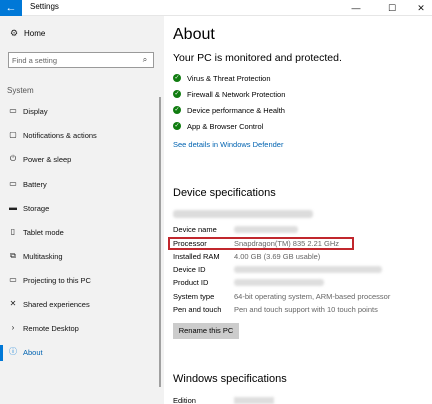 The height and width of the screenshot is (404, 432). Describe the element at coordinates (224, 193) in the screenshot. I see `device-spec-heading: Device specifications` at that location.